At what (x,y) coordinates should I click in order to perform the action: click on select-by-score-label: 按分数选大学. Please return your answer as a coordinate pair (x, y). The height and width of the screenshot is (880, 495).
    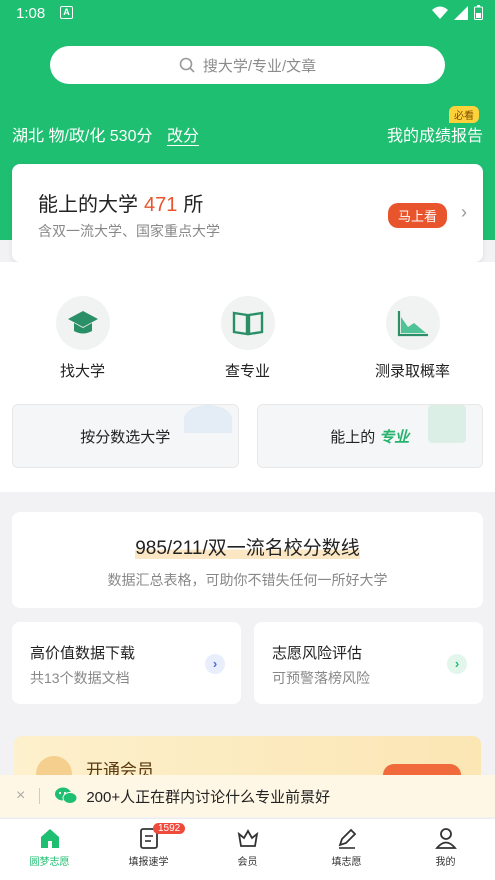
    Looking at the image, I should click on (125, 437).